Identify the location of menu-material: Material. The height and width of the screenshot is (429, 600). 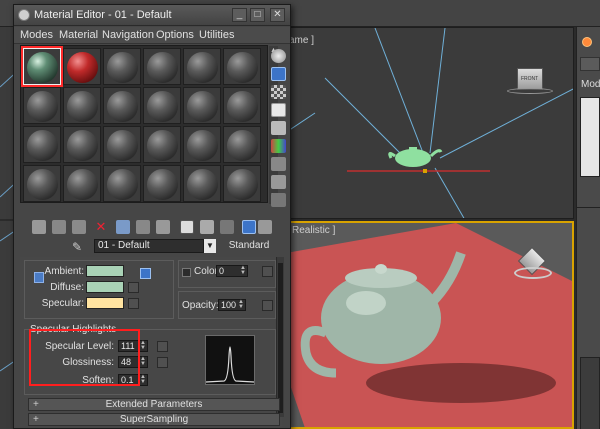
(78, 35).